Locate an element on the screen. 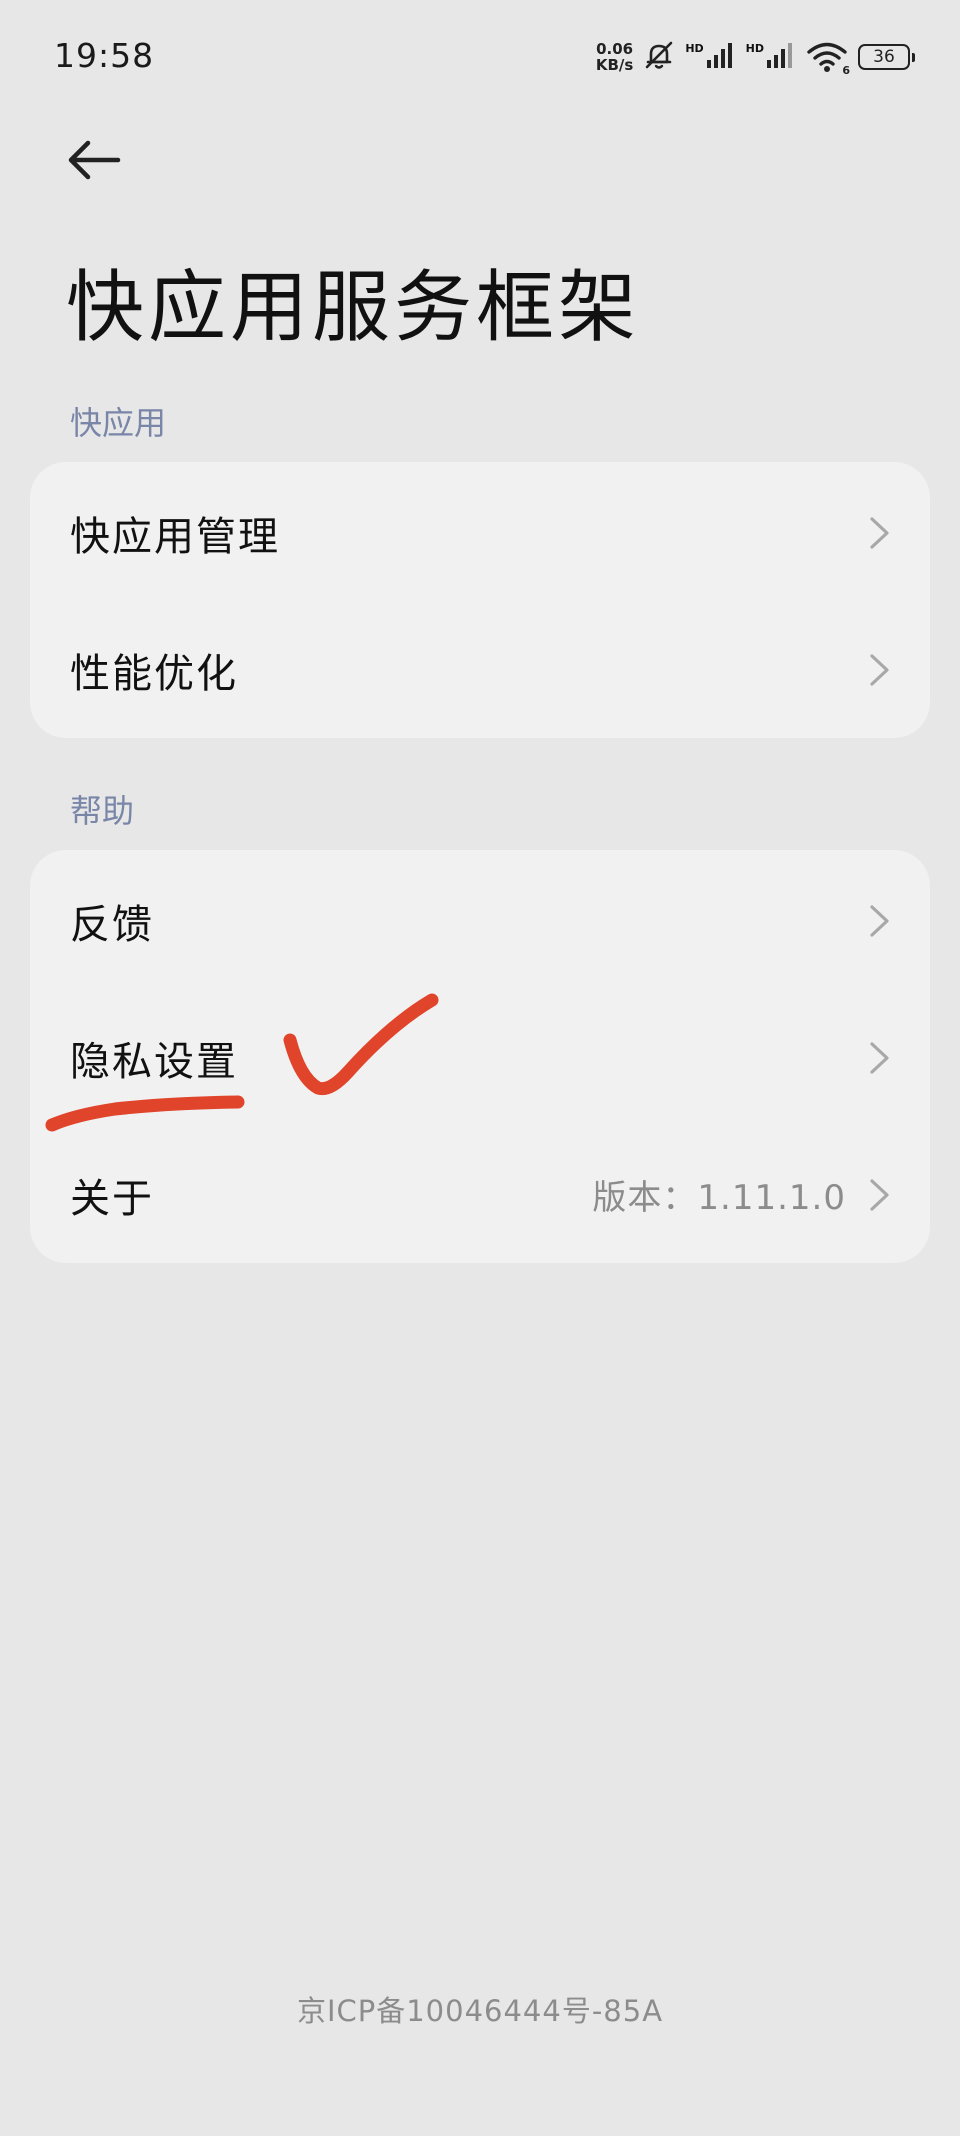 This screenshot has width=960, height=2136. back-button is located at coordinates (97, 160).